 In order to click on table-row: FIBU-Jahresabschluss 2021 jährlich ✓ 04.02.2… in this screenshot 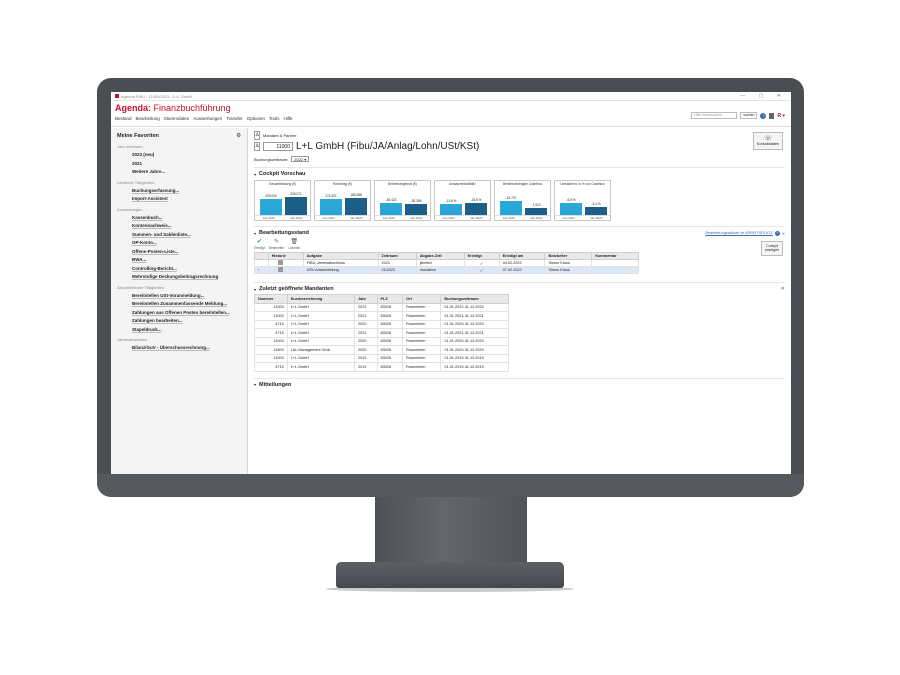, I will do `click(446, 263)`.